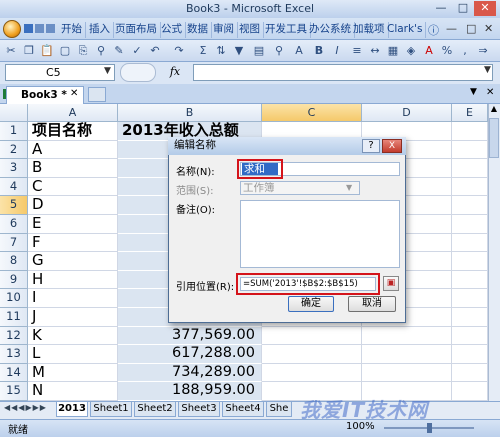  I want to click on tab-data: 数据, so click(198, 30).